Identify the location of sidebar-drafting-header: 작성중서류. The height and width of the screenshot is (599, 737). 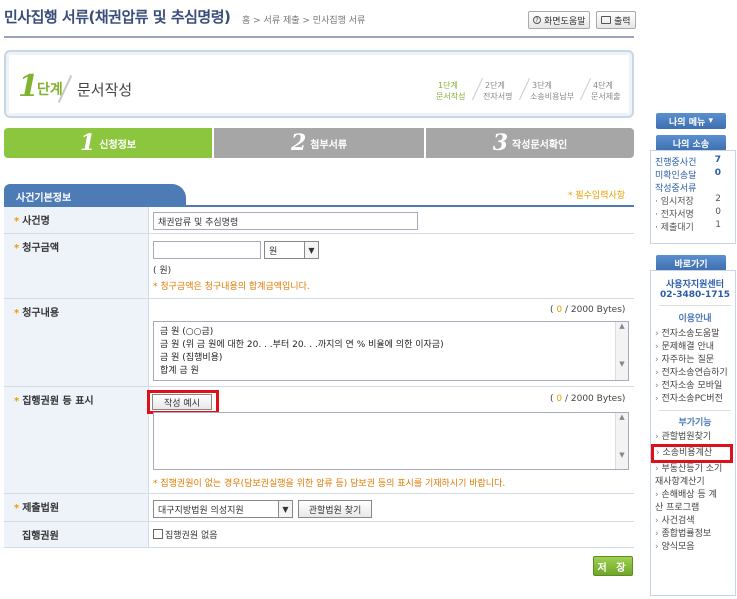
(676, 189).